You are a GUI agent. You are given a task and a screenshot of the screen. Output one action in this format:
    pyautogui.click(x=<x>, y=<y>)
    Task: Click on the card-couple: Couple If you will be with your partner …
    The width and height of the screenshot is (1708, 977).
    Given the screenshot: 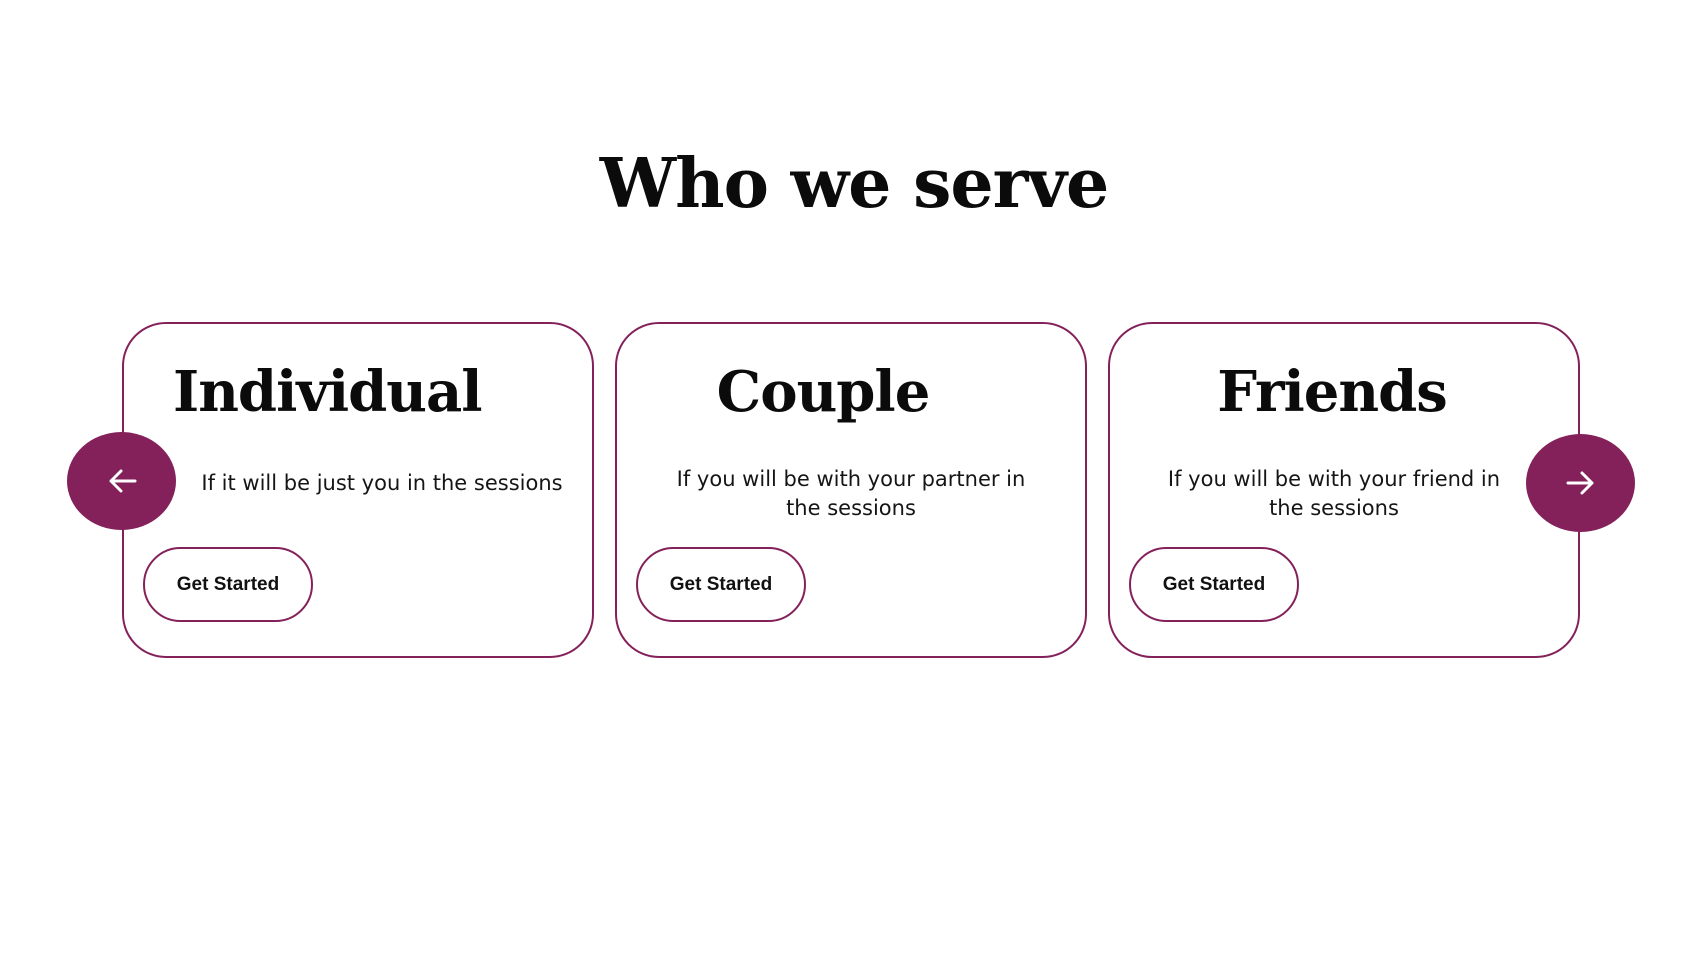 What is the action you would take?
    pyautogui.click(x=851, y=490)
    